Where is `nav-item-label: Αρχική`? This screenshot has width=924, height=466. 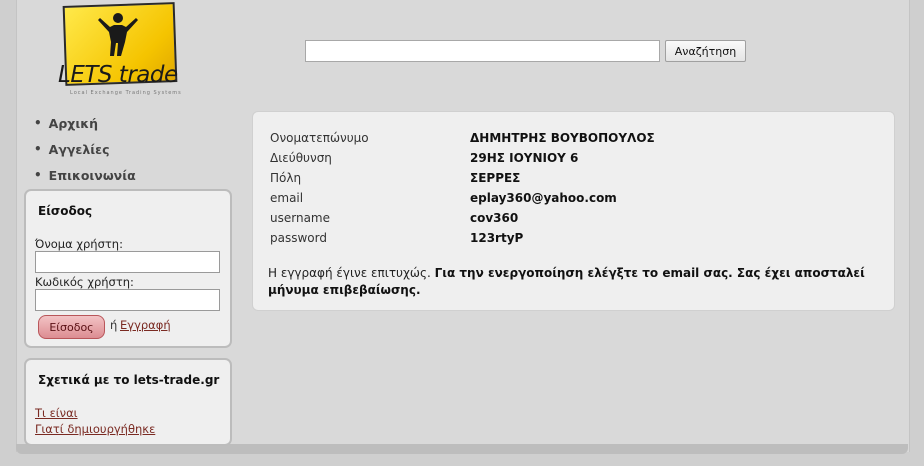 nav-item-label: Αρχική is located at coordinates (73, 123).